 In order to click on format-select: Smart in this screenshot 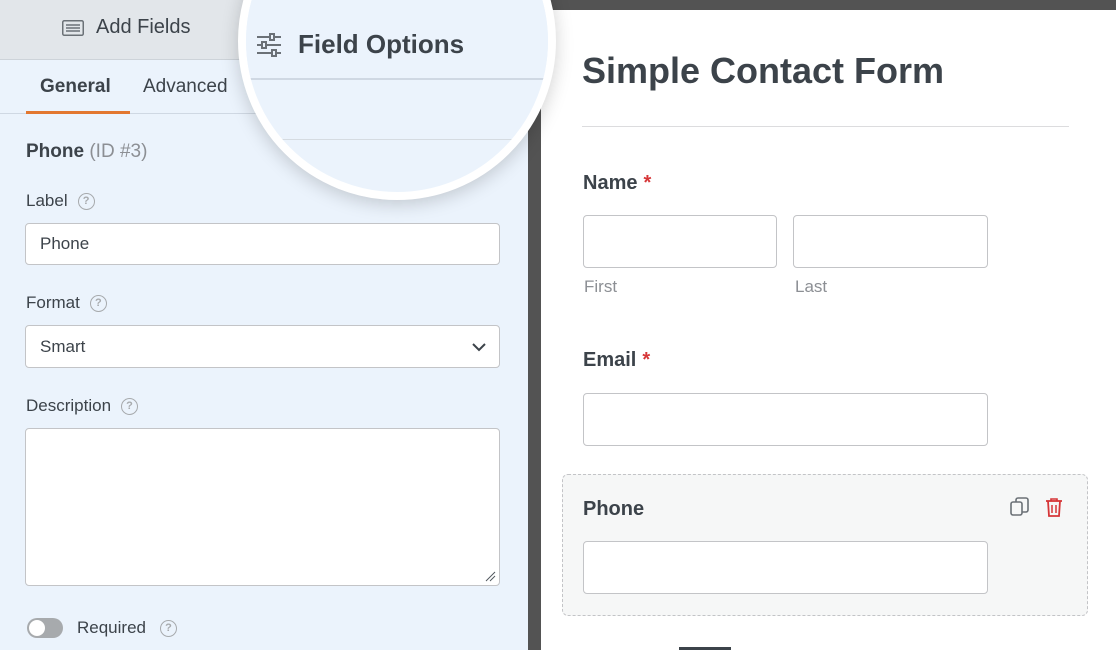, I will do `click(262, 346)`.